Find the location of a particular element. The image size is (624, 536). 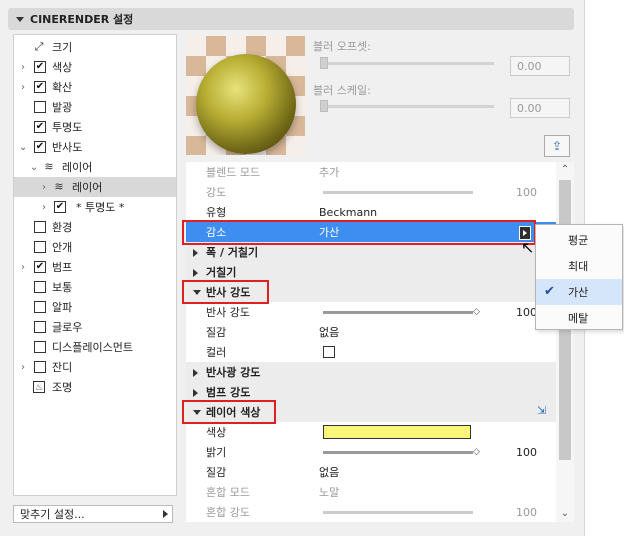

section-specular-strength: 반사광 강도 is located at coordinates (371, 372).